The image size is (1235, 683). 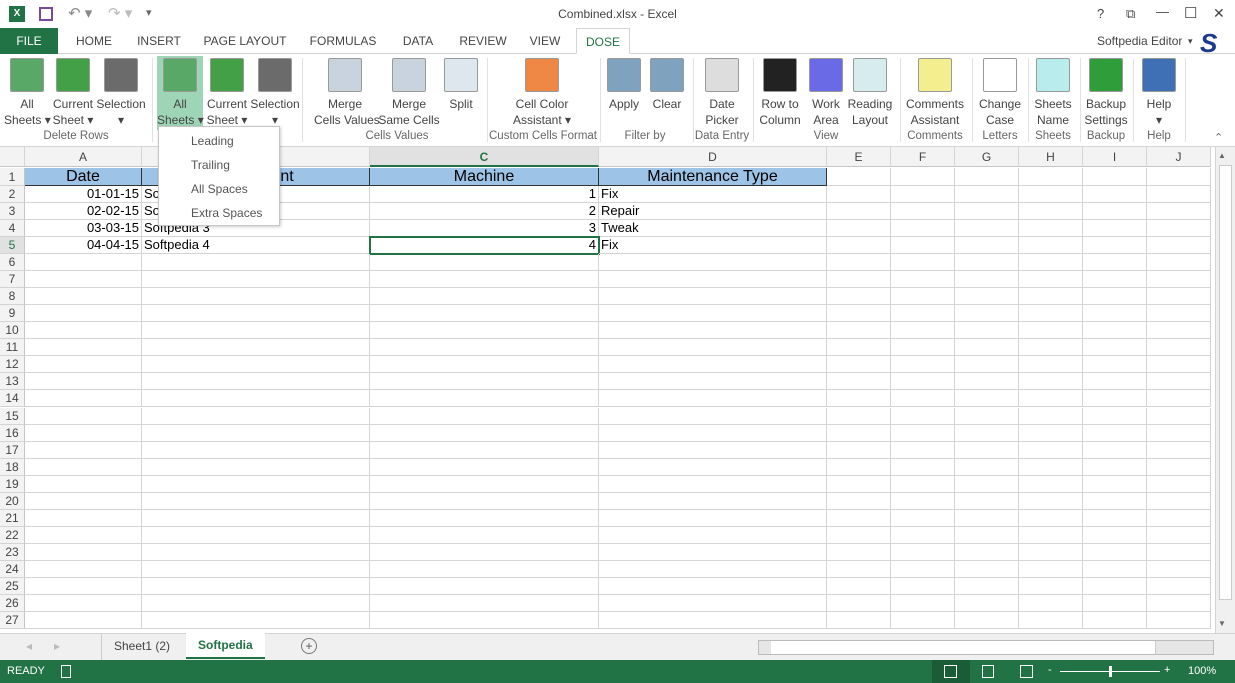 What do you see at coordinates (484, 433) in the screenshot?
I see `cell-C16` at bounding box center [484, 433].